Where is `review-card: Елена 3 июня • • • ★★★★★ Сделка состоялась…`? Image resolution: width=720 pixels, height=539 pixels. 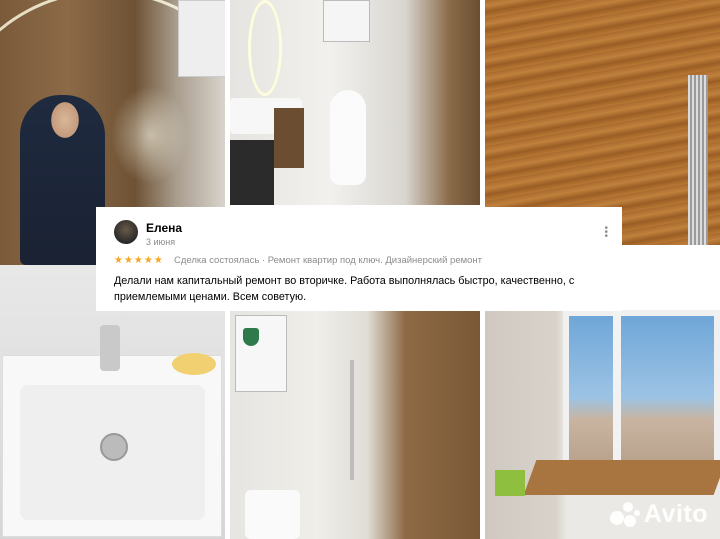
review-card: Елена 3 июня • • • ★★★★★ Сделка состоялась… is located at coordinates (359, 259).